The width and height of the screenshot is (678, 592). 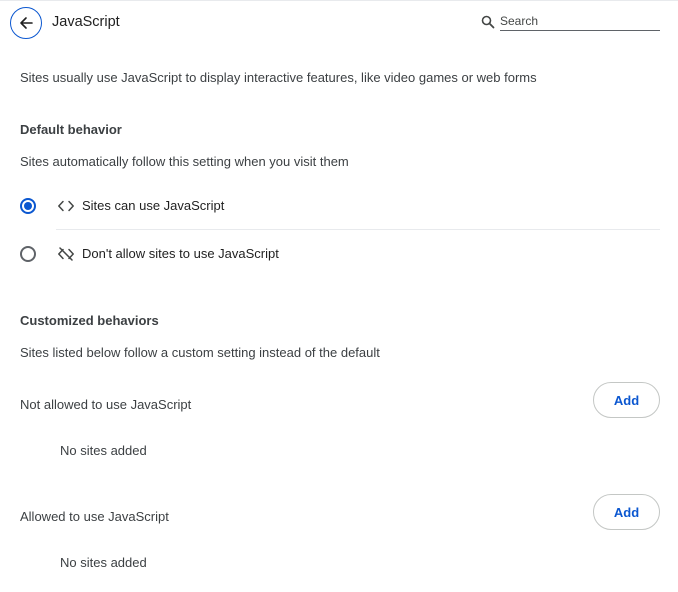 I want to click on top-divider, so click(x=339, y=0).